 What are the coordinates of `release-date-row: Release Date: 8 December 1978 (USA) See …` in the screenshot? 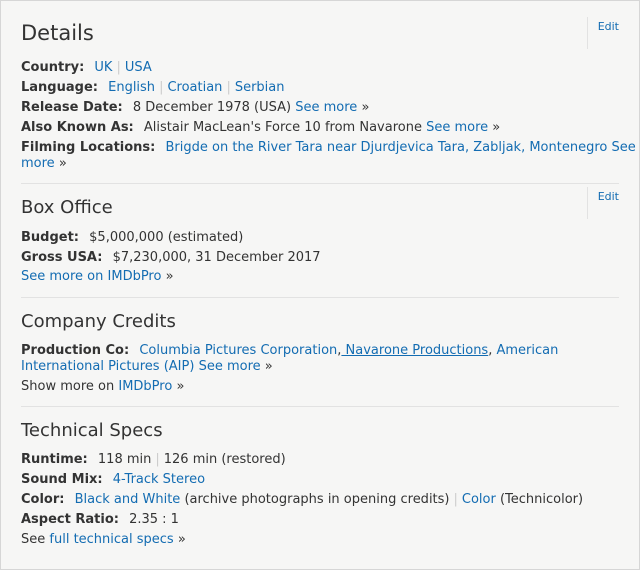 It's located at (320, 108).